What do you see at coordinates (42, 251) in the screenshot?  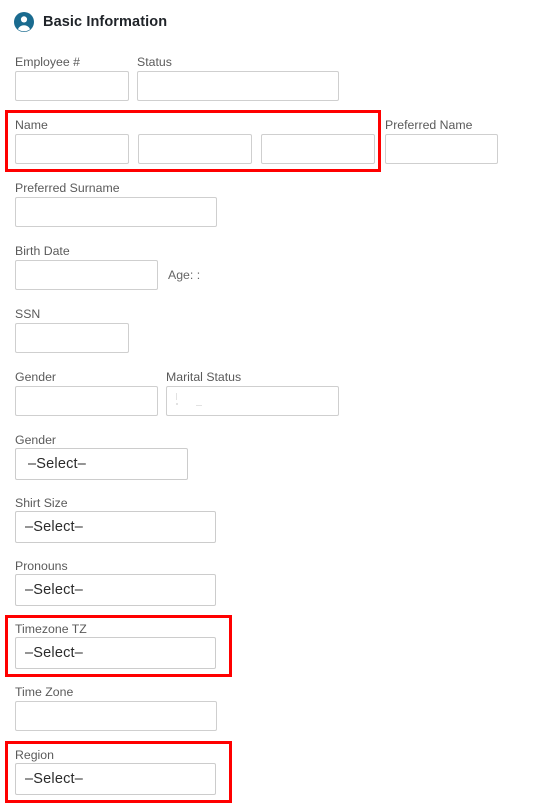 I see `birth-date-label: Birth Date` at bounding box center [42, 251].